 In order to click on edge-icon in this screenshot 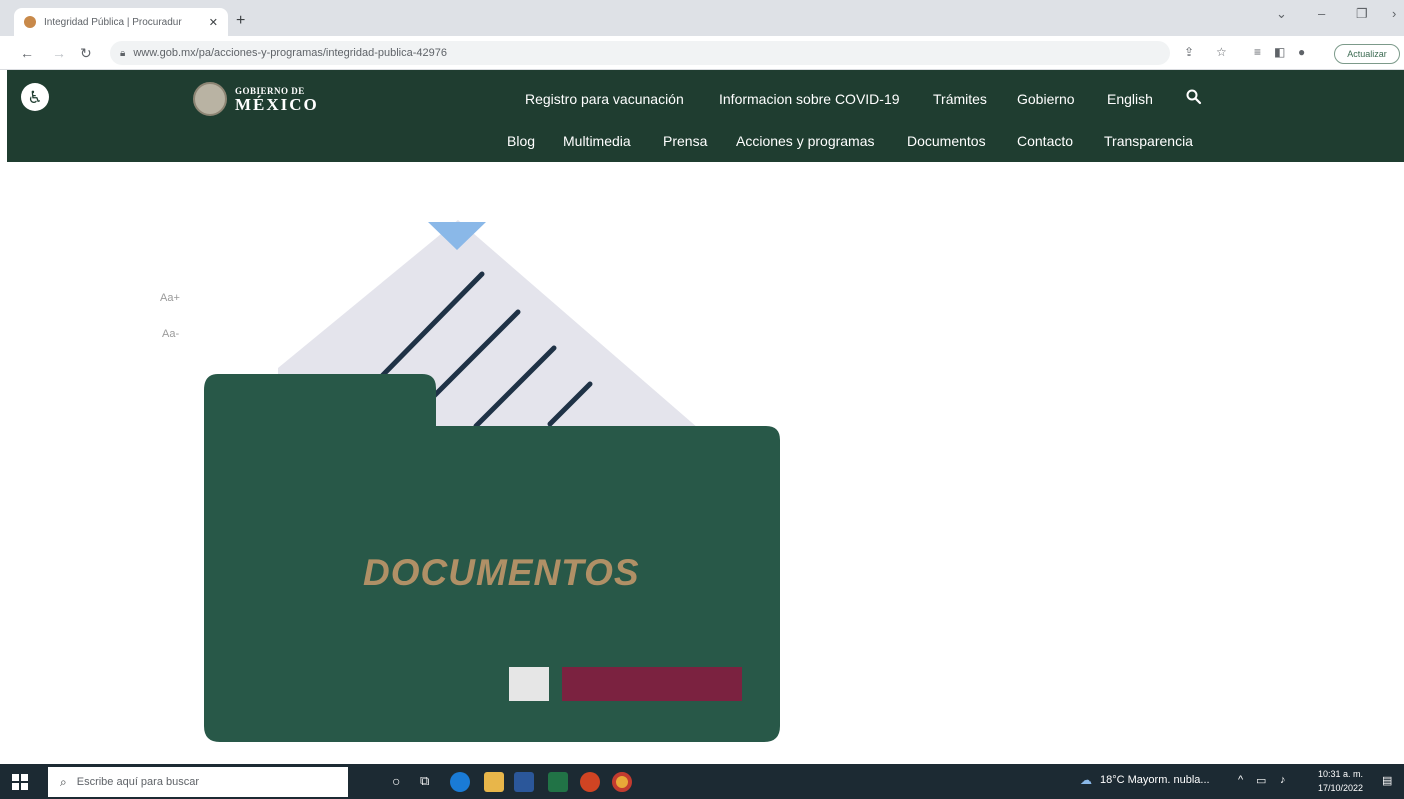, I will do `click(460, 782)`.